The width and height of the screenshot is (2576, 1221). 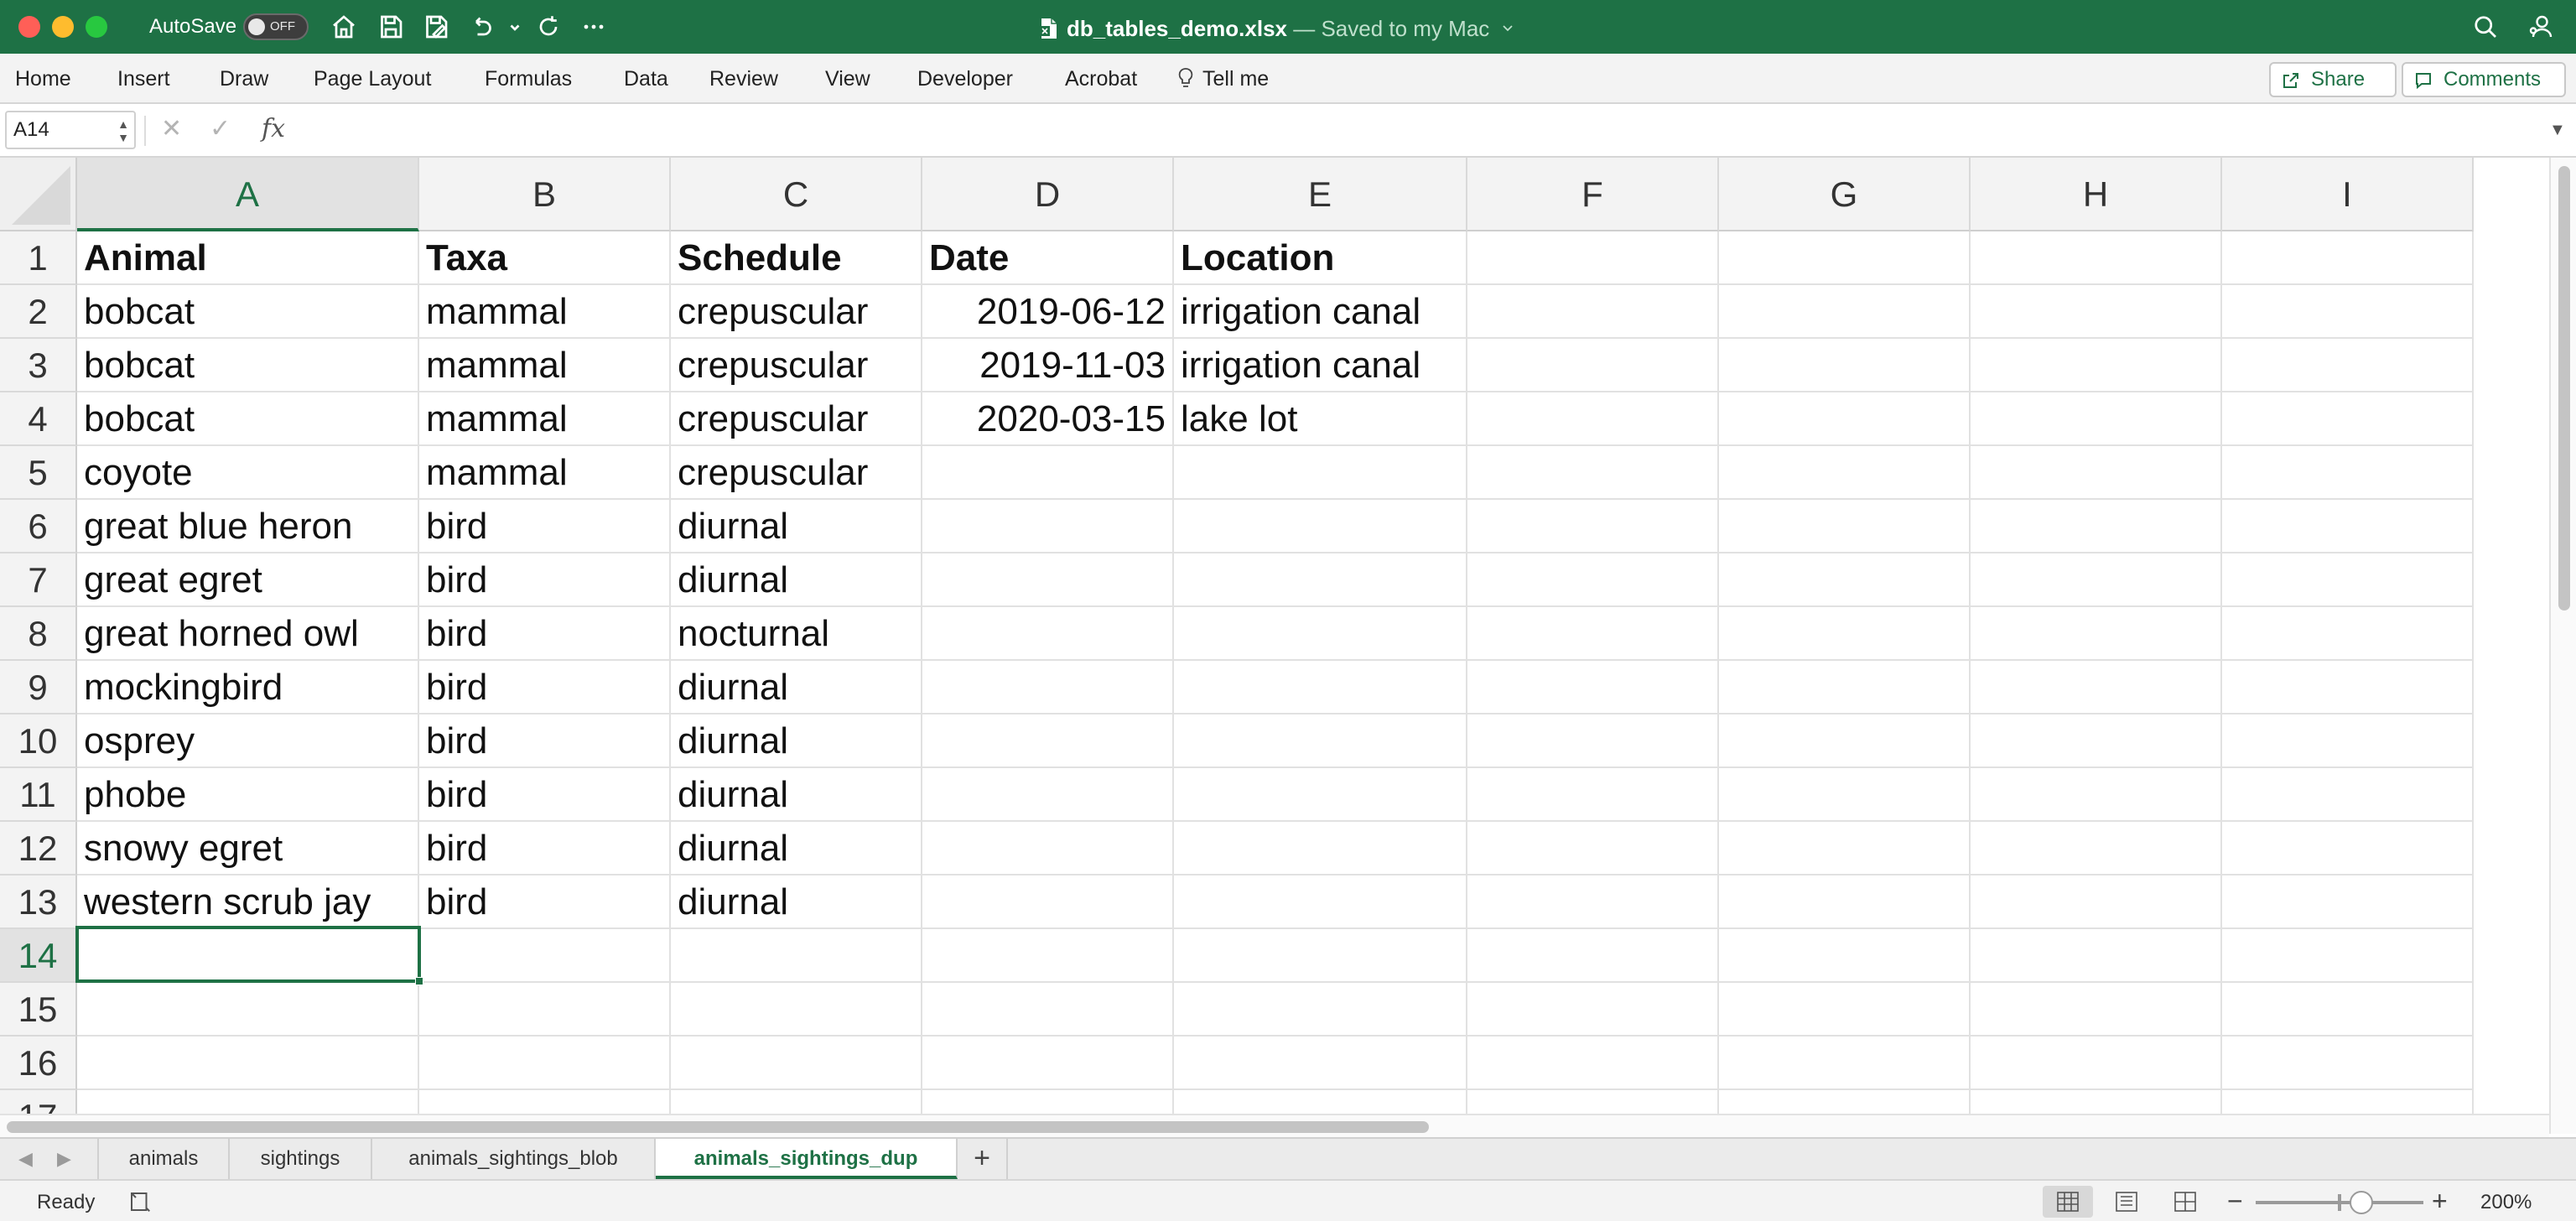 What do you see at coordinates (38, 1064) in the screenshot?
I see `row-header-16: 16` at bounding box center [38, 1064].